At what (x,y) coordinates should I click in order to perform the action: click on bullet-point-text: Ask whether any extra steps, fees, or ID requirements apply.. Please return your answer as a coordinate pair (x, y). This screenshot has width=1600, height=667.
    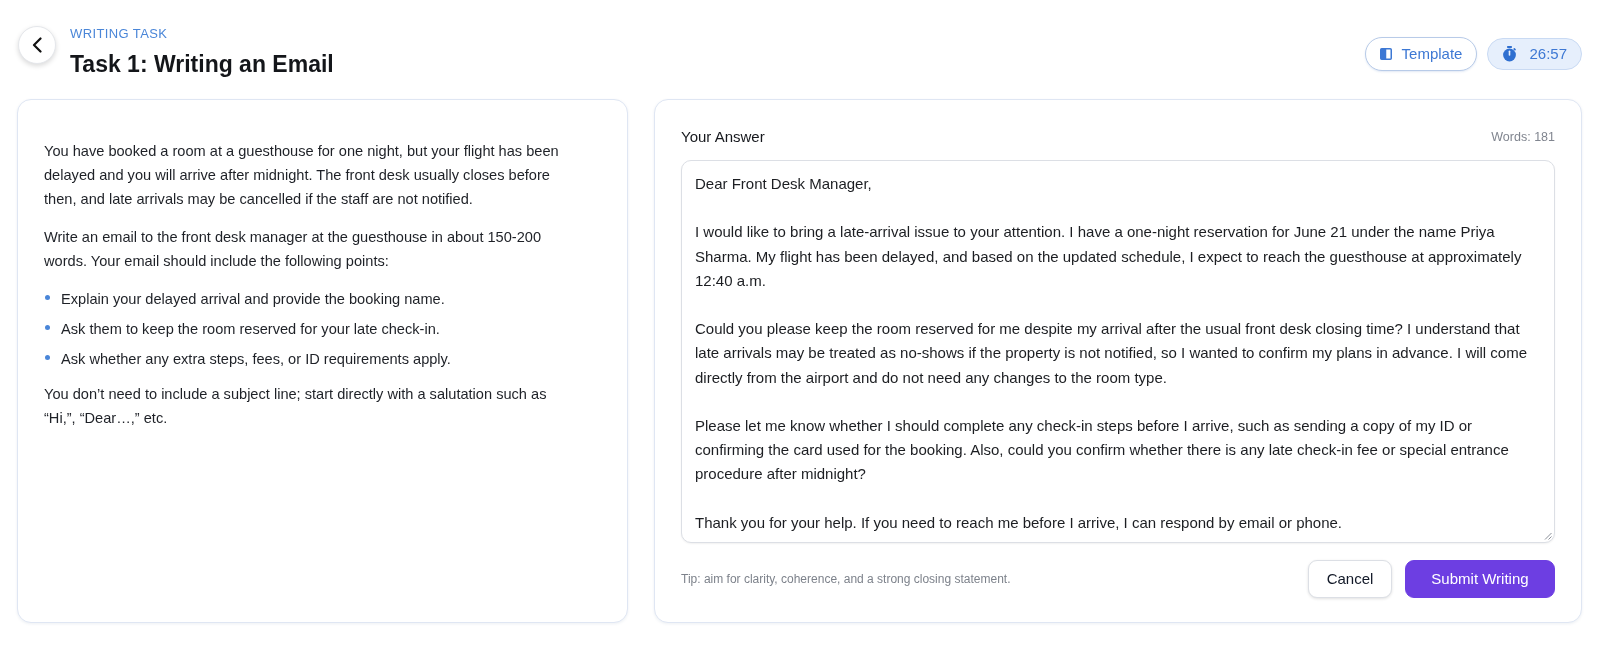
    Looking at the image, I should click on (256, 359).